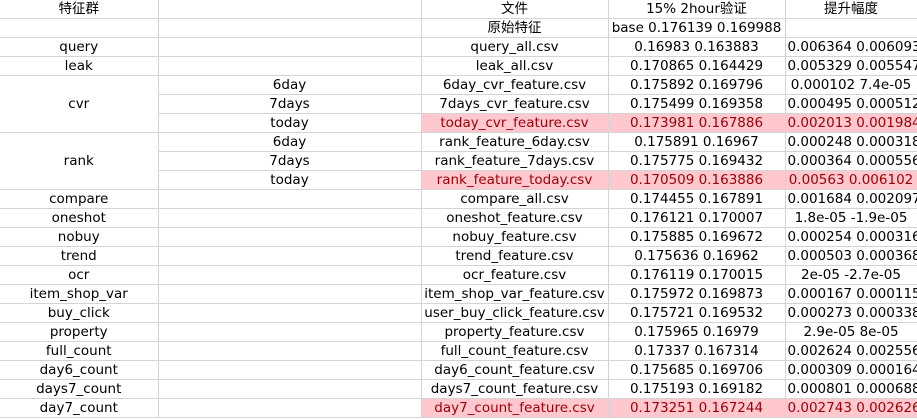 Image resolution: width=917 pixels, height=419 pixels. What do you see at coordinates (851, 389) in the screenshot?
I see `cell-gain: 0.000801 0.000688` at bounding box center [851, 389].